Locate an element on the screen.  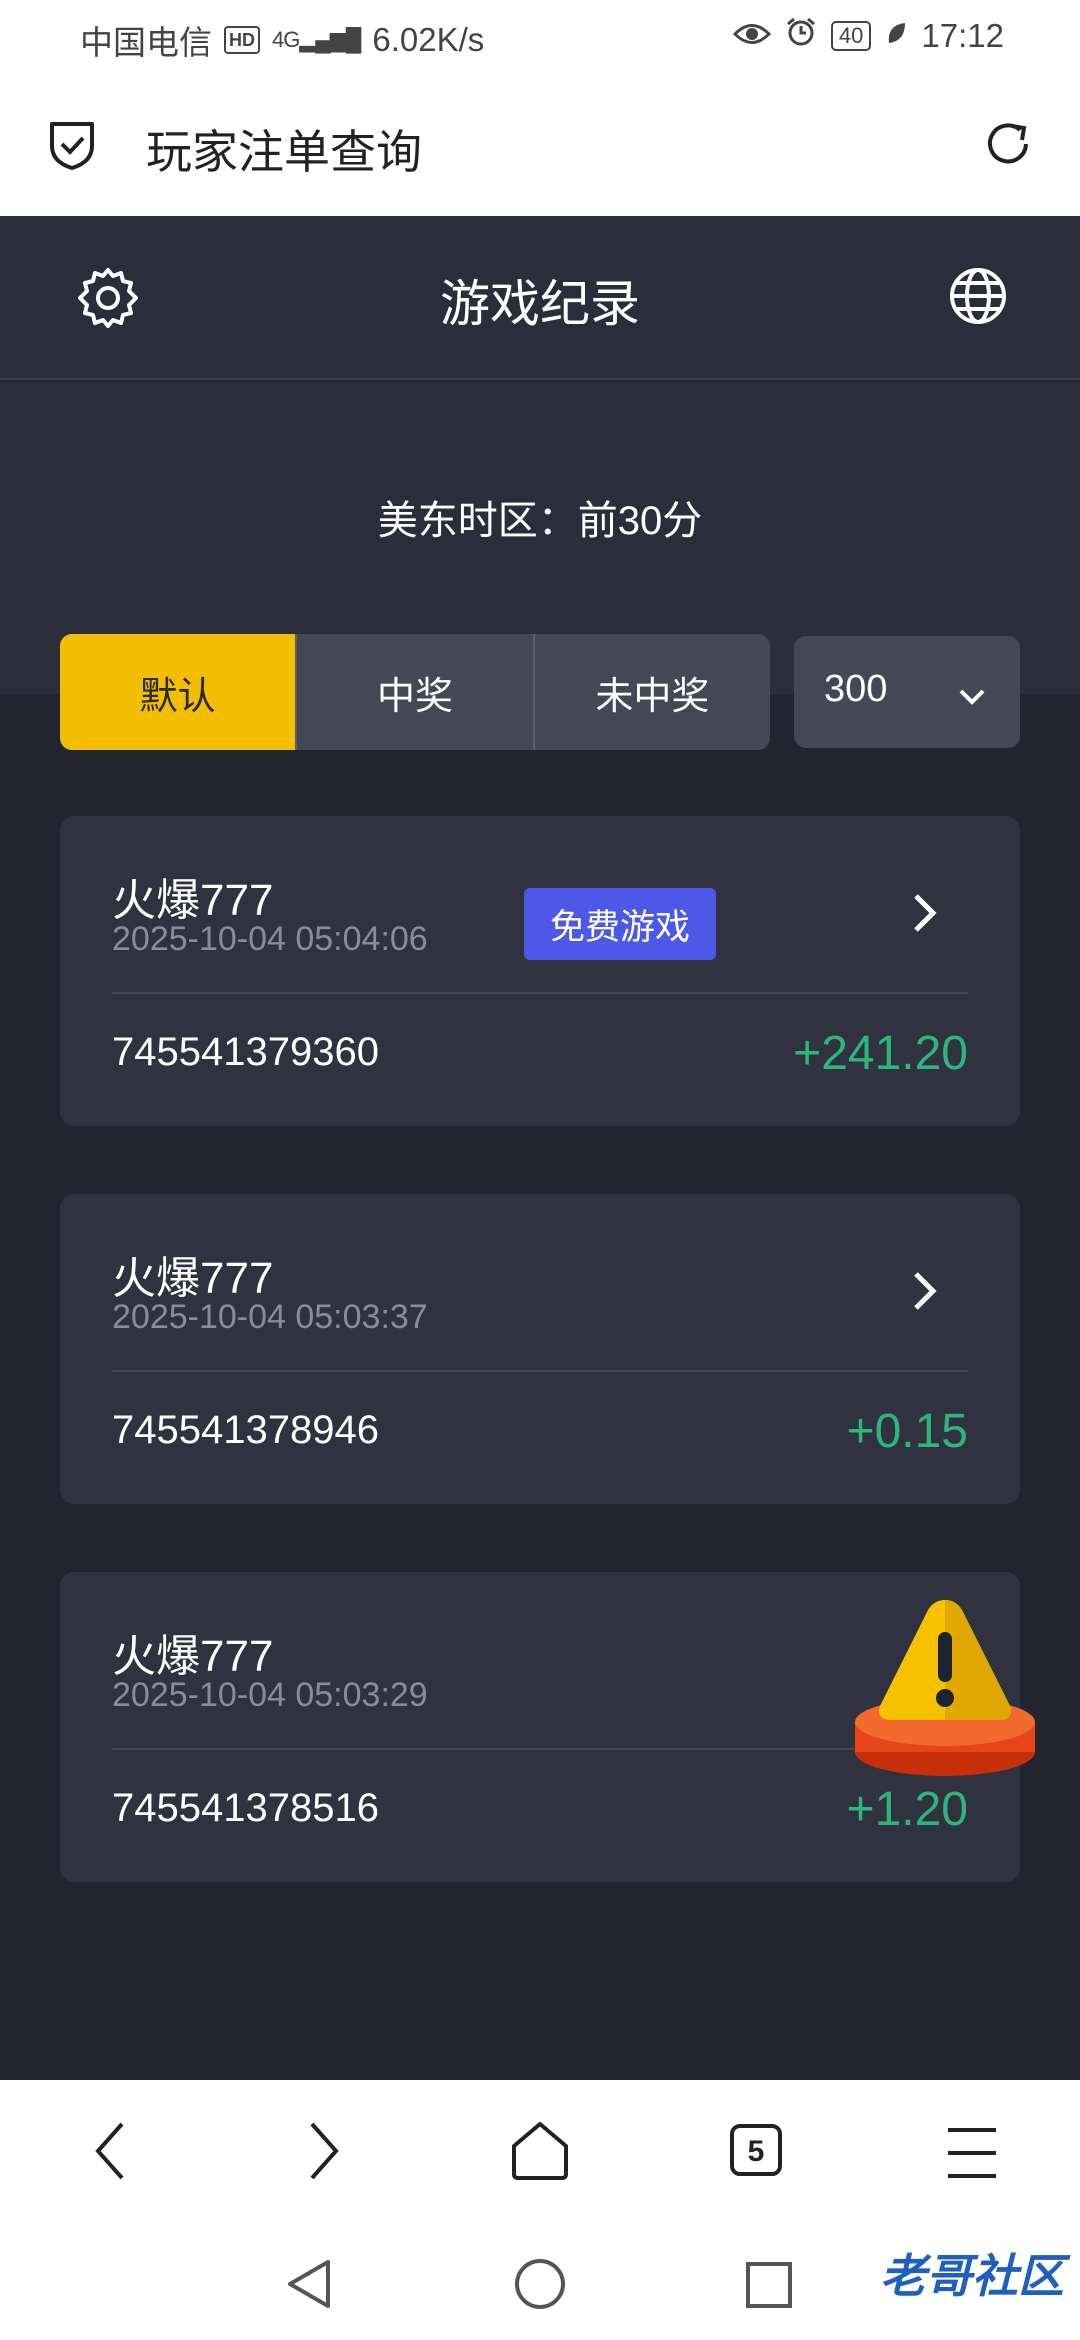
win-amount: +241.20 is located at coordinates (880, 1053).